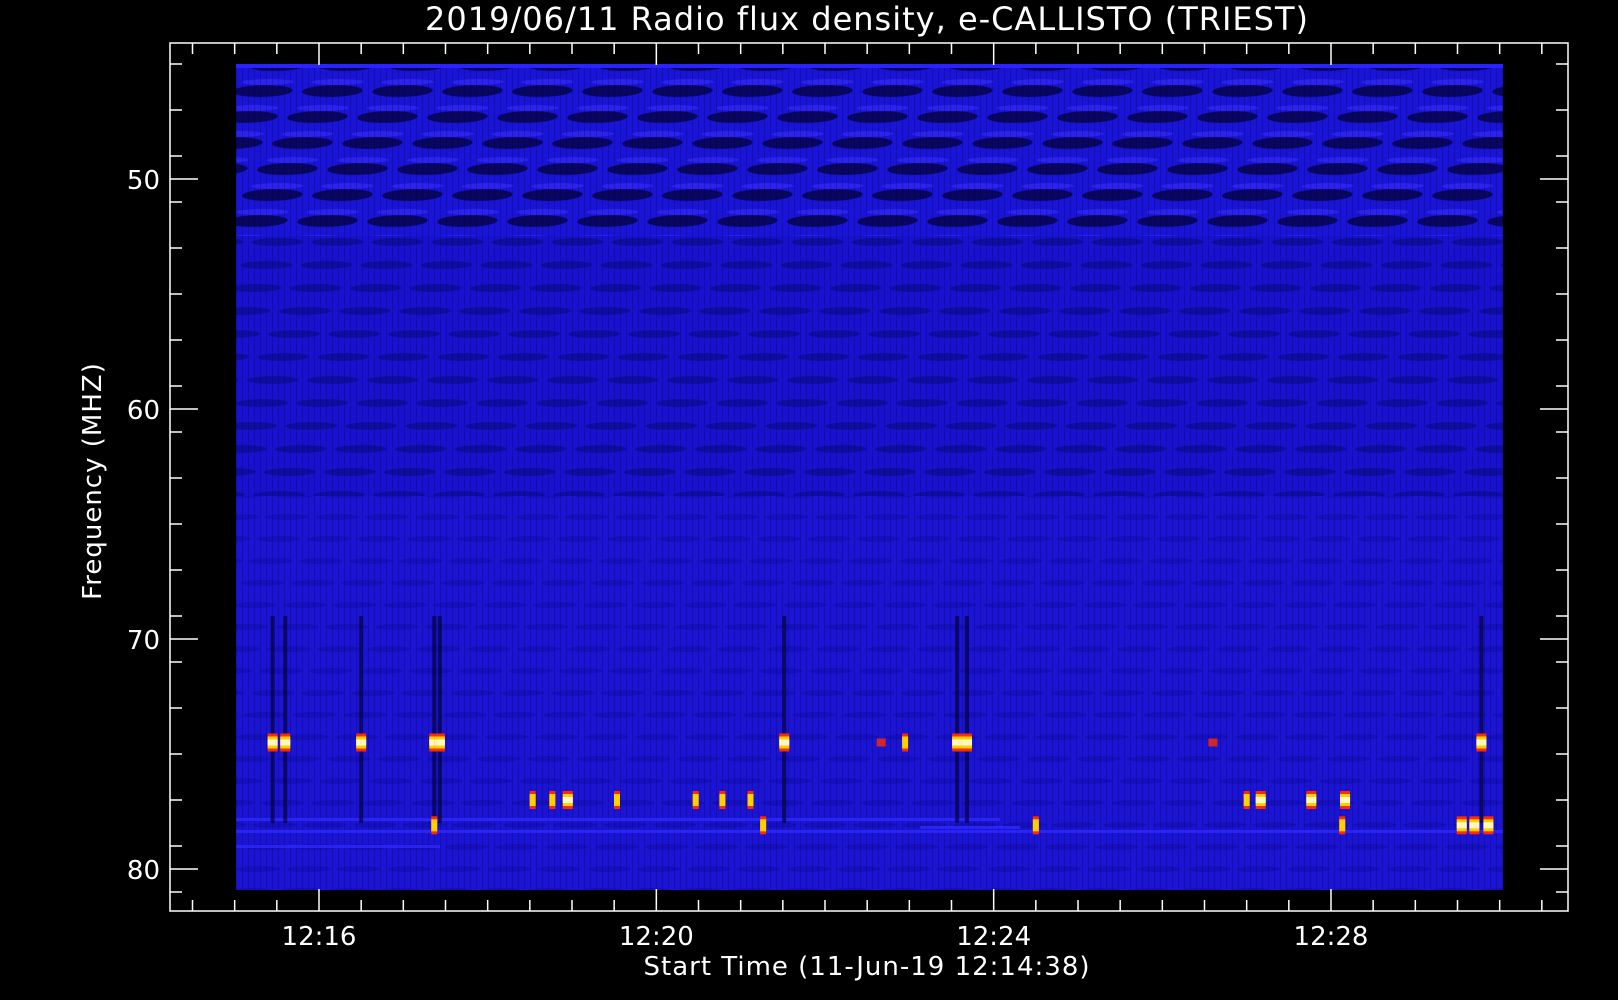 This screenshot has width=1618, height=1000. What do you see at coordinates (993, 937) in the screenshot?
I see `x-tick-label: 12:24` at bounding box center [993, 937].